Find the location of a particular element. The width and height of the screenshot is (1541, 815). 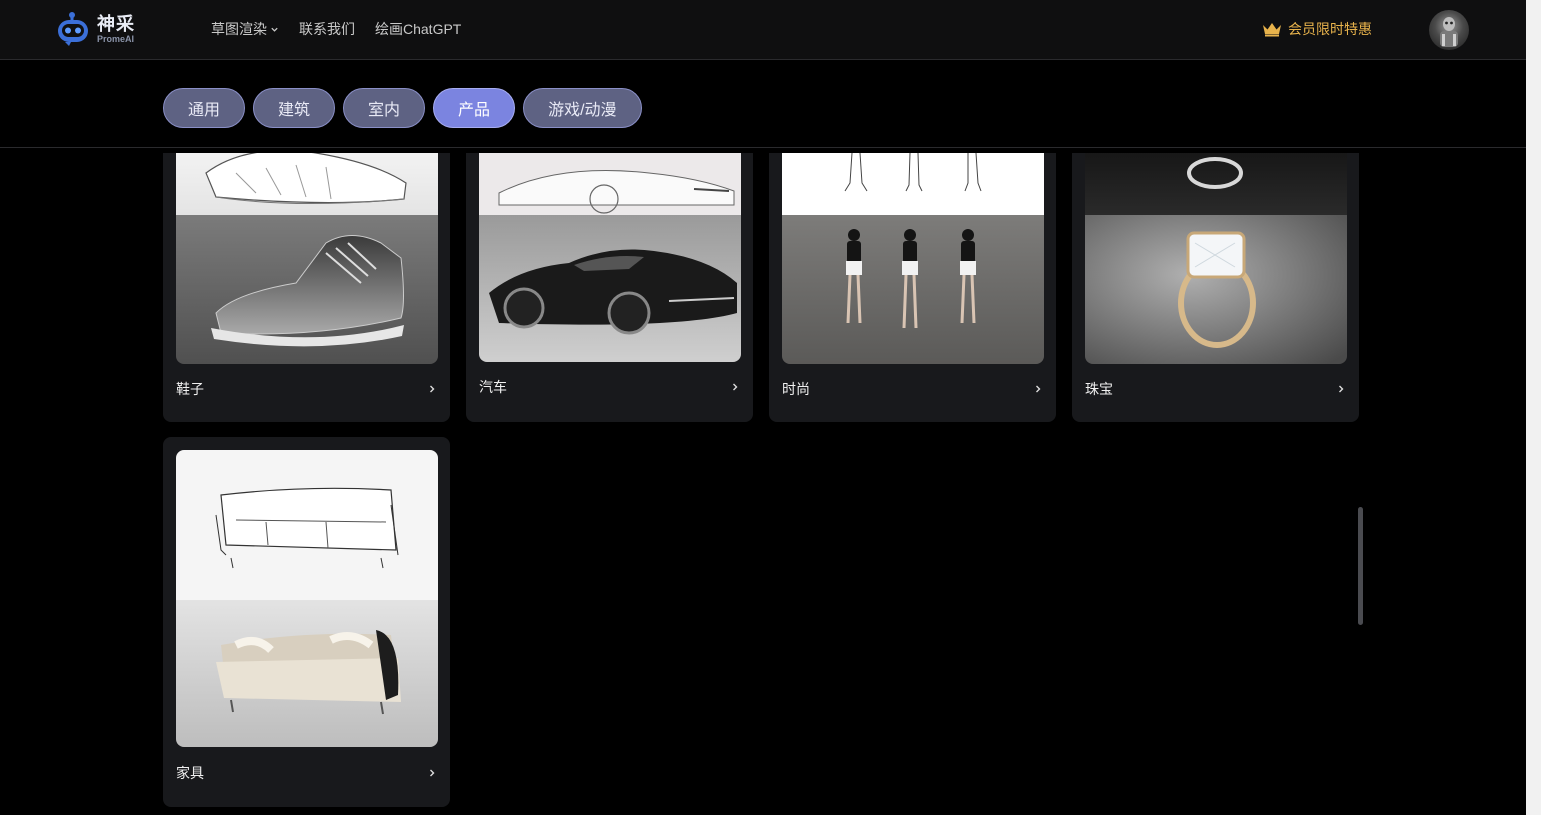

category-bar: 通用 建筑 室内 产品 游戏/动漫 is located at coordinates (763, 104).